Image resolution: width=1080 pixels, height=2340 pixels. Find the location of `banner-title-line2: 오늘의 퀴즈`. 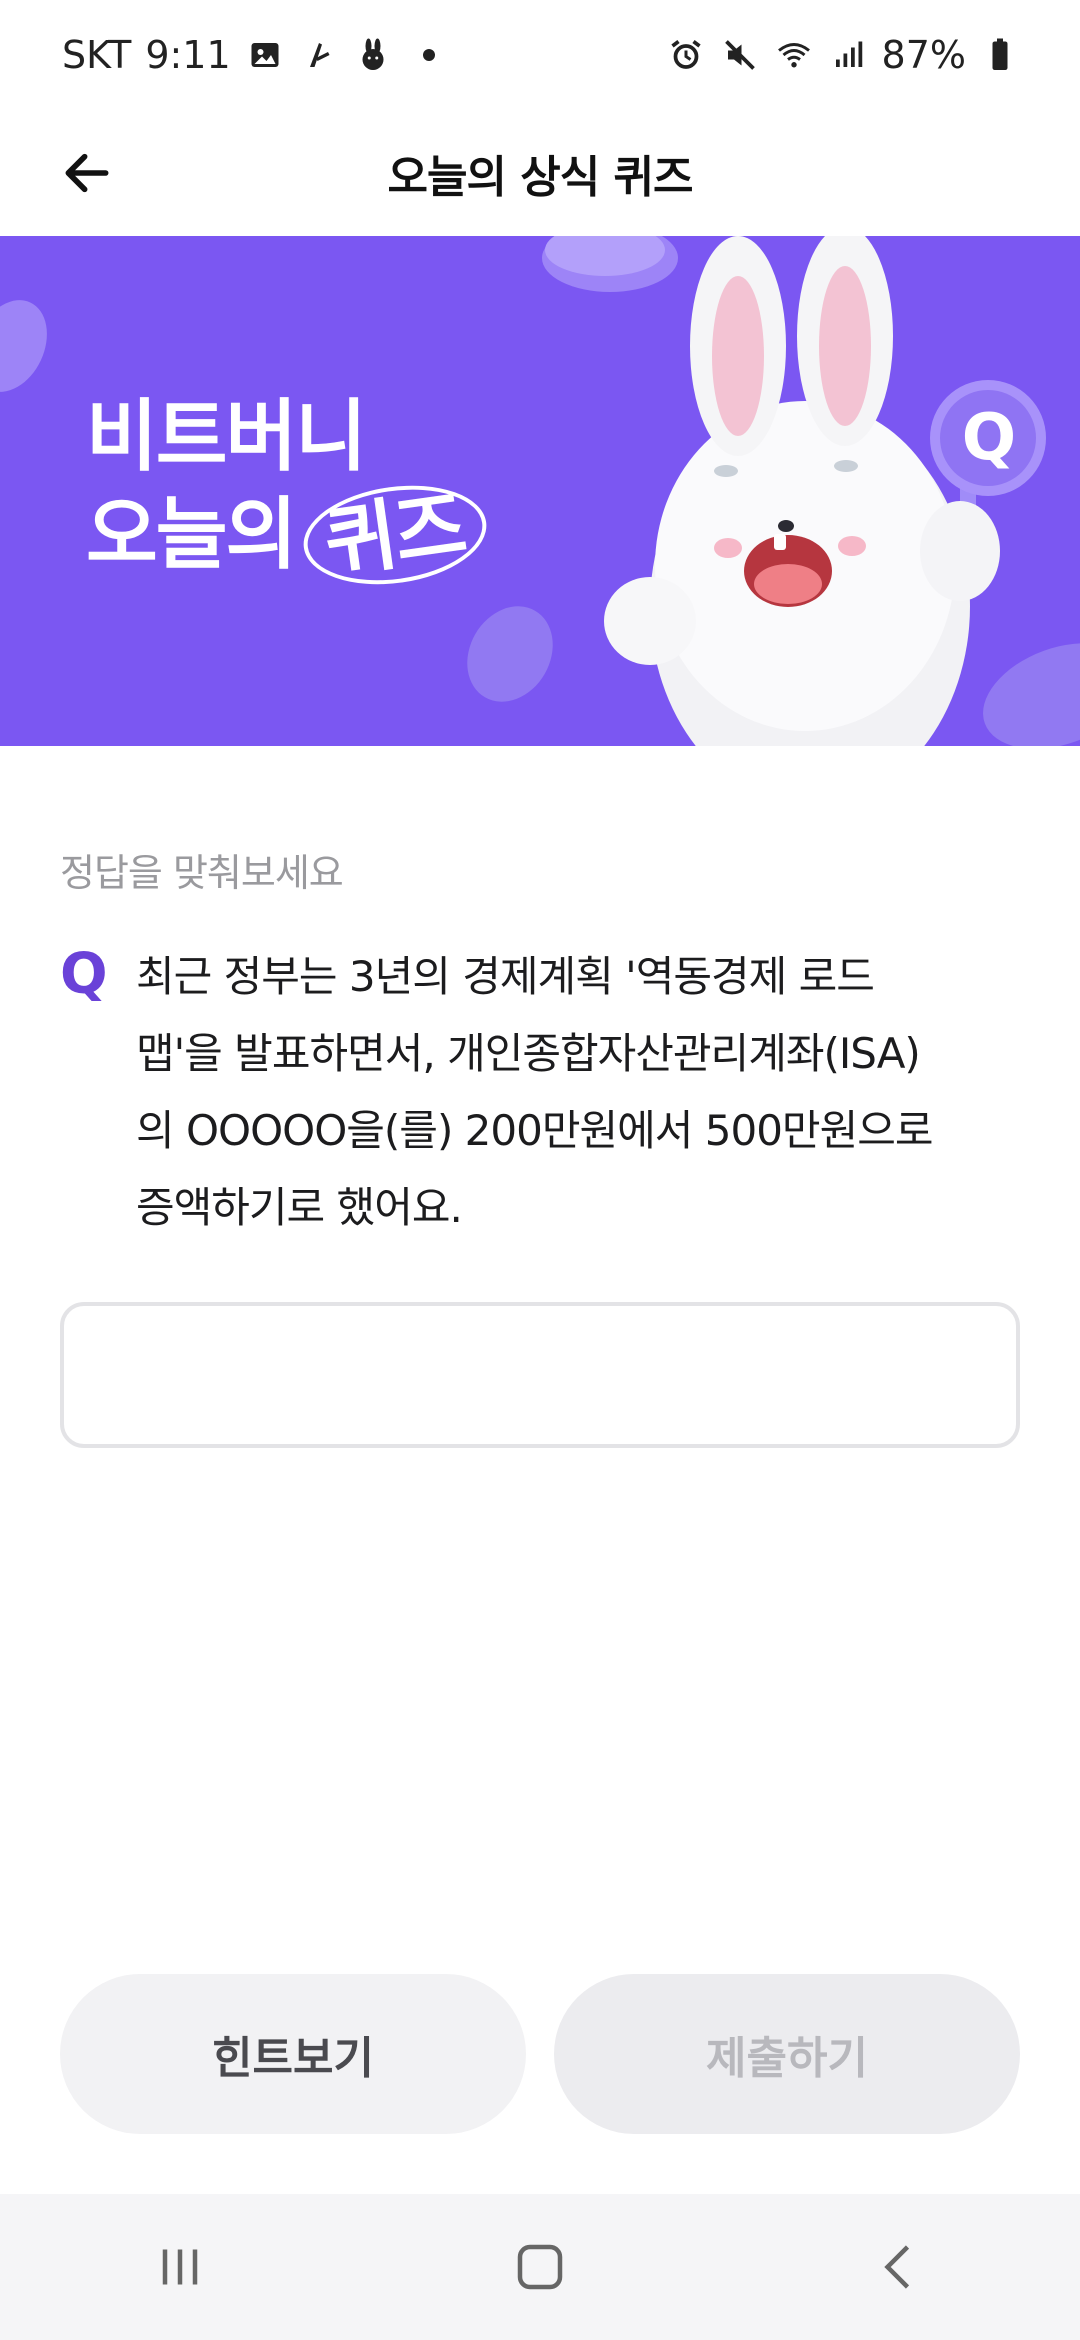

banner-title-line2: 오늘의 퀴즈 is located at coordinates (289, 535).